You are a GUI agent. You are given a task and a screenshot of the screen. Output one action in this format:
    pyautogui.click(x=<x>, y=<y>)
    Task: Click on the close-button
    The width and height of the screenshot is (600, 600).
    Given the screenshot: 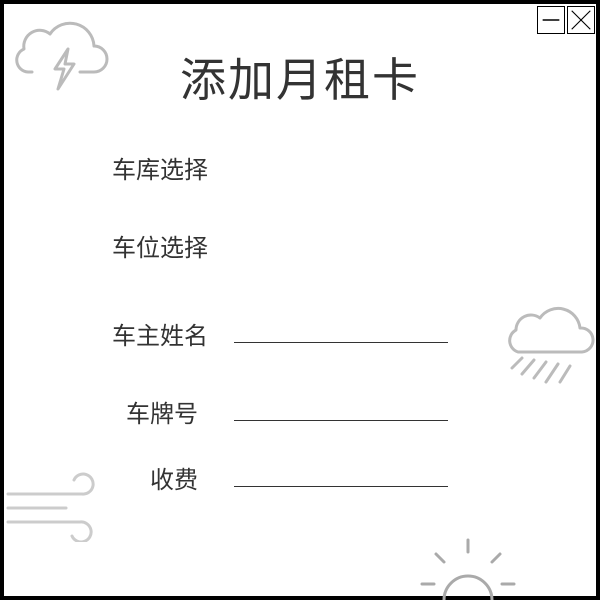 What is the action you would take?
    pyautogui.click(x=581, y=20)
    